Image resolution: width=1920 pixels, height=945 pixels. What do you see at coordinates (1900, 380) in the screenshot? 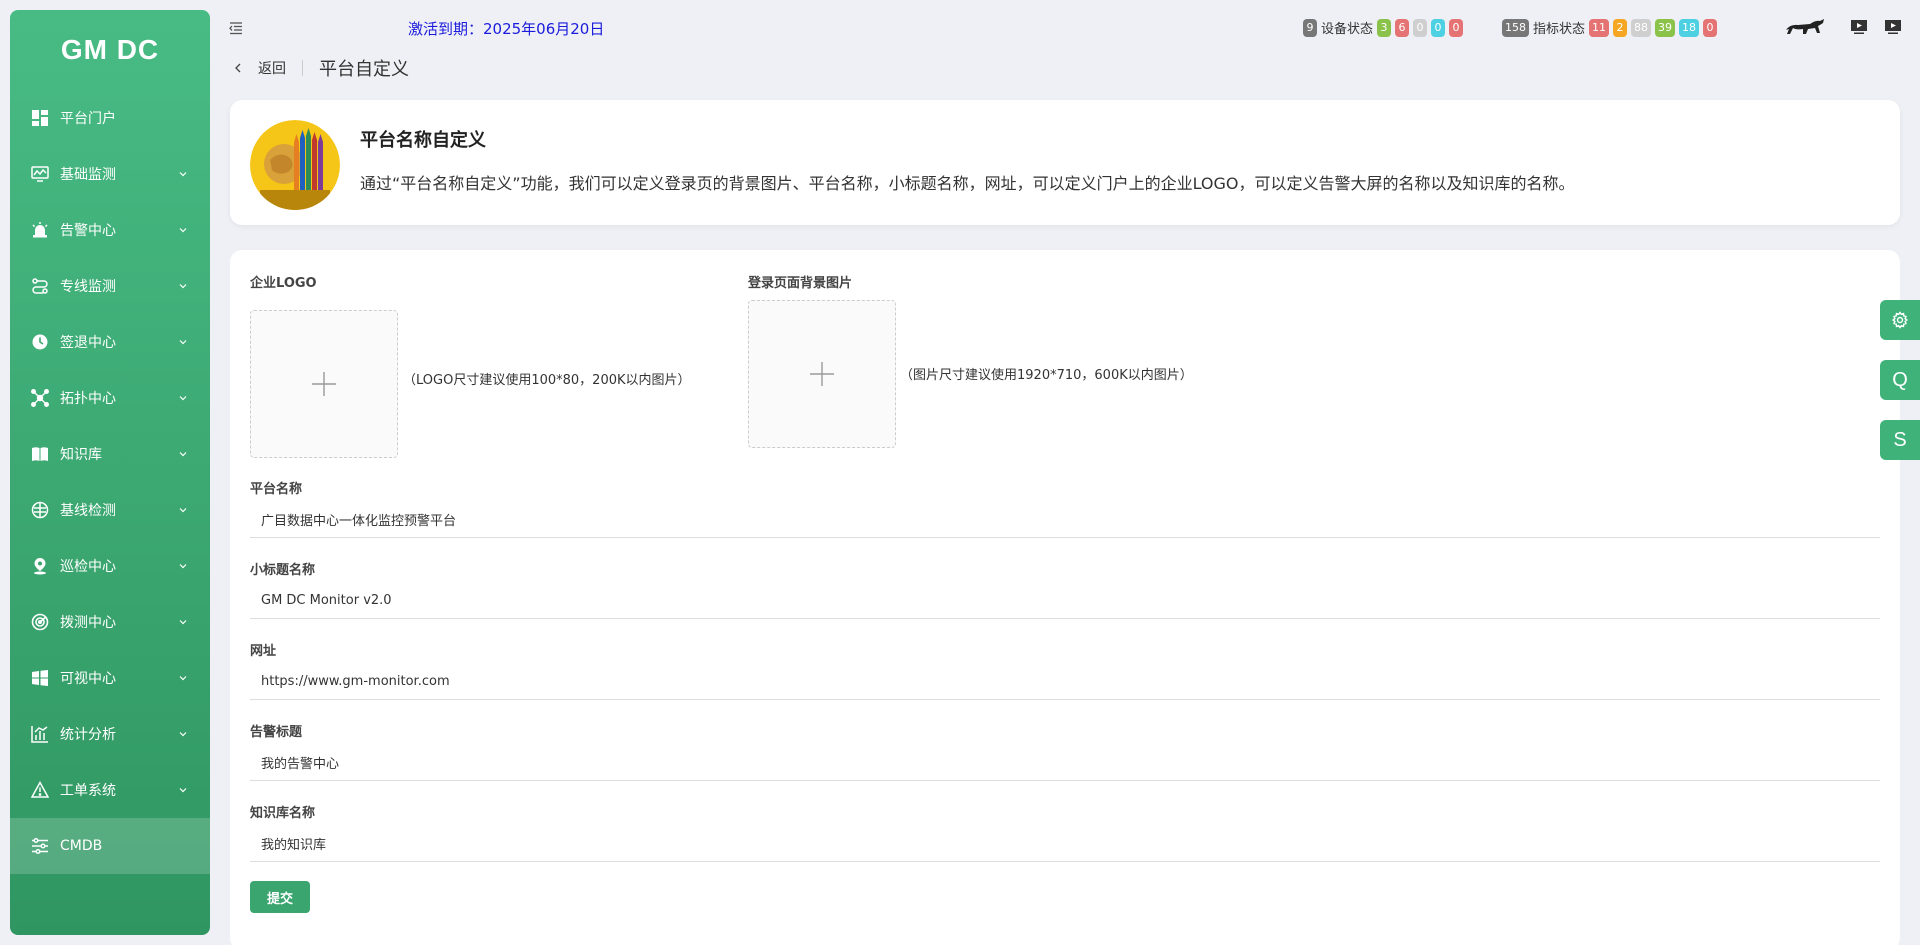
I see `q-float-button: Q` at bounding box center [1900, 380].